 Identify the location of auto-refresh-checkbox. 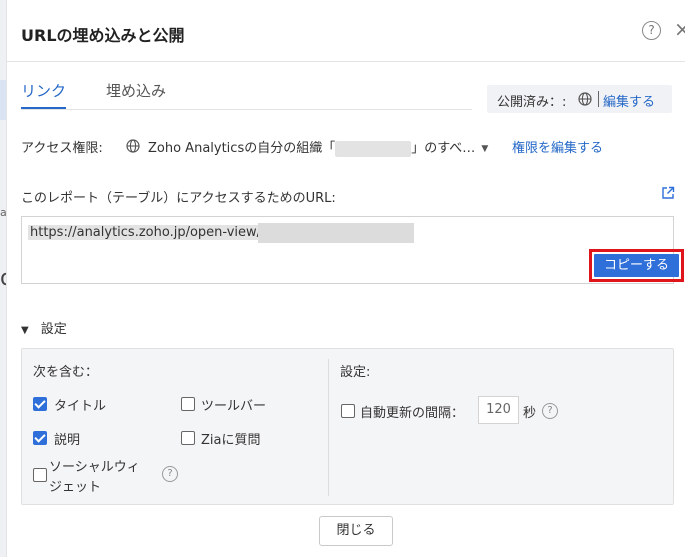
(348, 411).